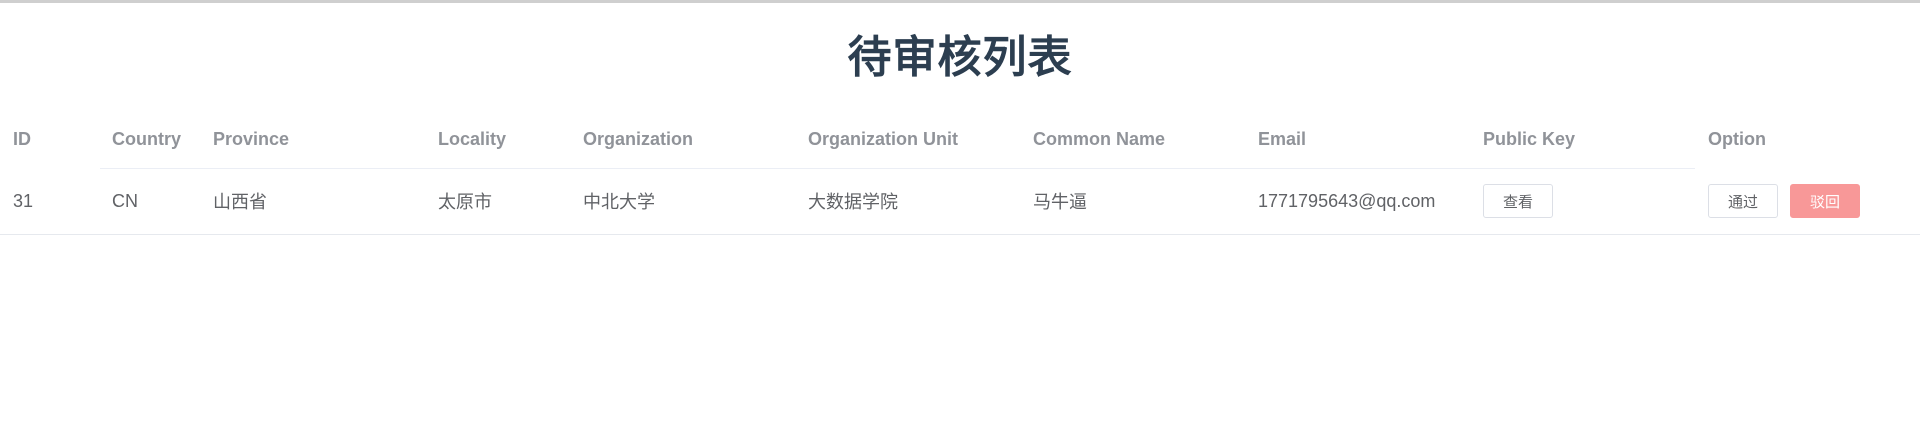  What do you see at coordinates (1282, 138) in the screenshot?
I see `column-header-email: Email` at bounding box center [1282, 138].